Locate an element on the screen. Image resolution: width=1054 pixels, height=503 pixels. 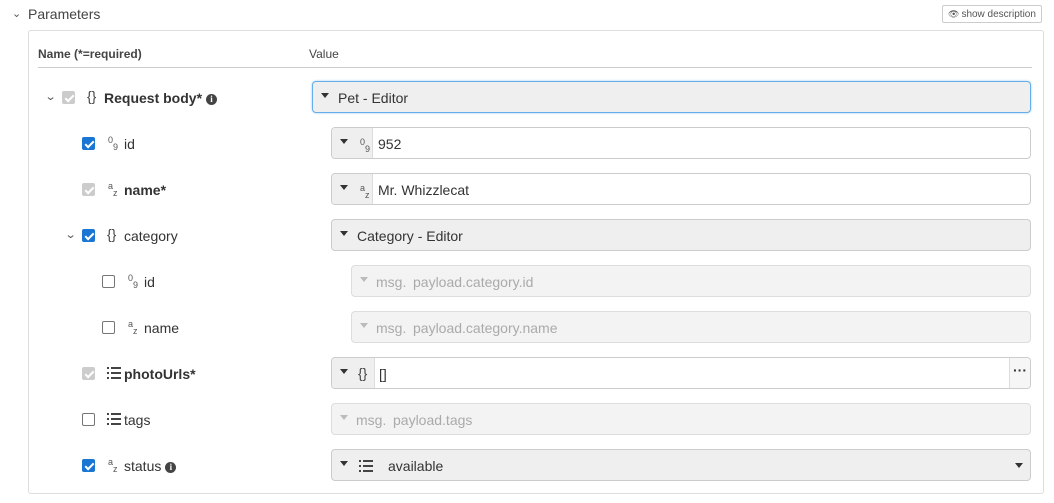
param-row-request-body: ⌄ {} Request body* i Pet - Editor is located at coordinates (527, 98).